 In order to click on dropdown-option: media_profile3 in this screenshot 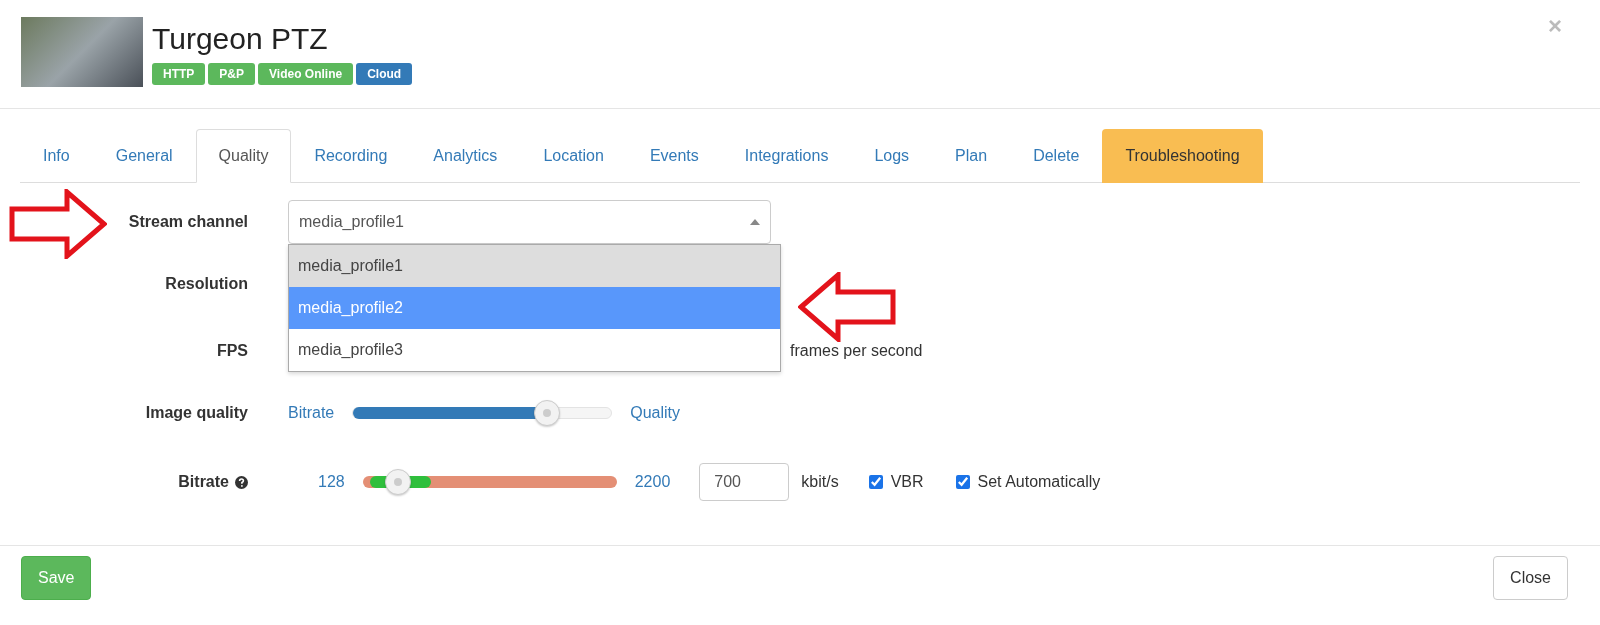, I will do `click(534, 350)`.